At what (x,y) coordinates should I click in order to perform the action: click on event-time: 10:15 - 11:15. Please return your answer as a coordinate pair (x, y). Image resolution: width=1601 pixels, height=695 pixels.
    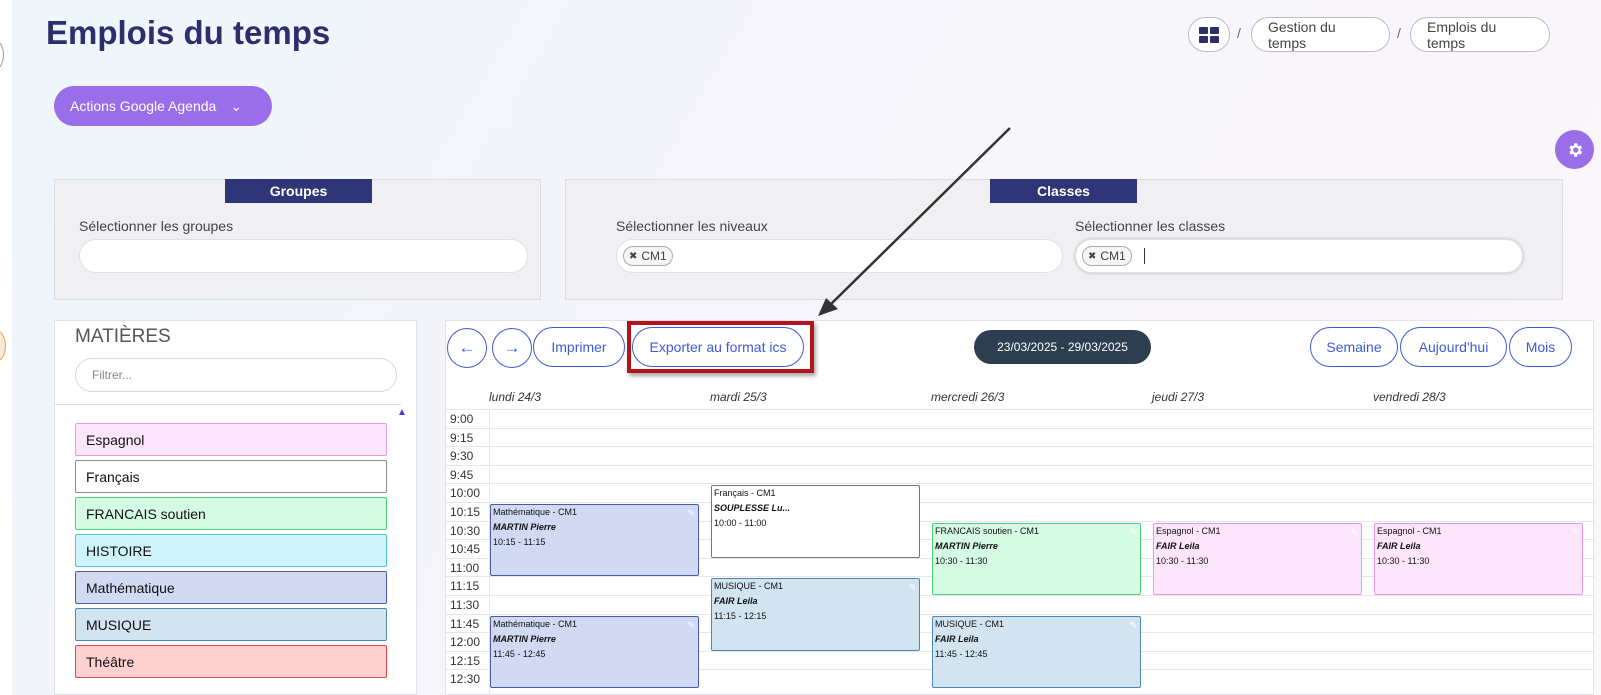
    Looking at the image, I should click on (519, 542).